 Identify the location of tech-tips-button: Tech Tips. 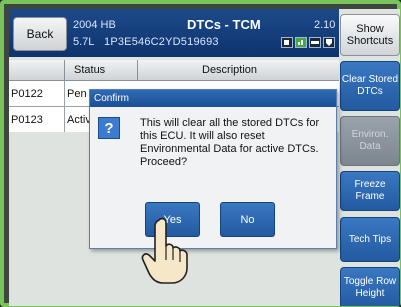
(370, 239).